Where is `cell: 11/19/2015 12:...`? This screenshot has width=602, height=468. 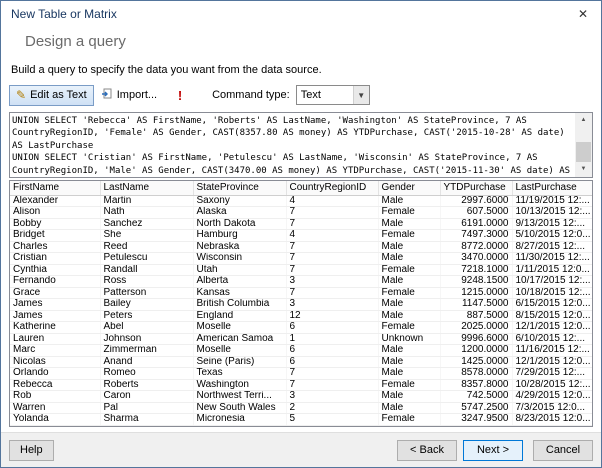 cell: 11/19/2015 12:... is located at coordinates (552, 201).